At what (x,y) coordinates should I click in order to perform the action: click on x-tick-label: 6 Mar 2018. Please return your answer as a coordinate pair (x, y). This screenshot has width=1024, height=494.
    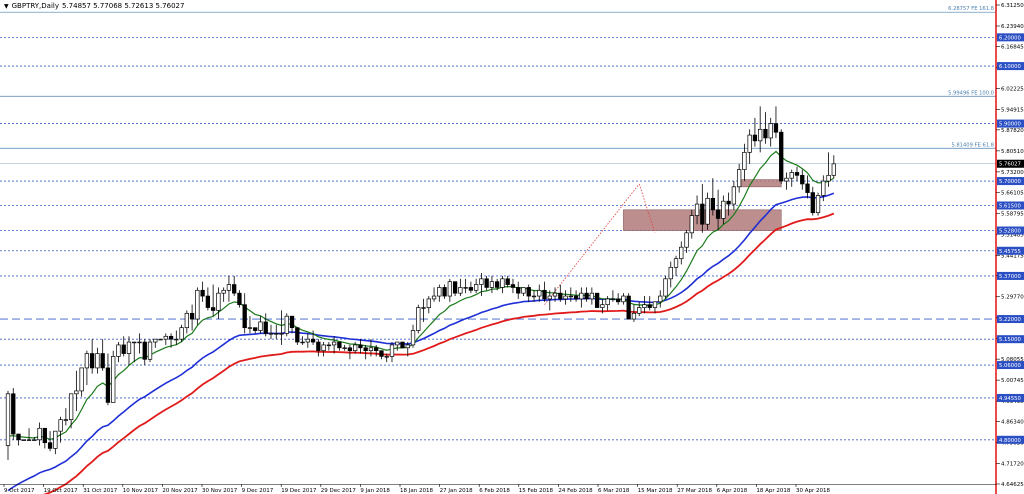
    Looking at the image, I should click on (614, 491).